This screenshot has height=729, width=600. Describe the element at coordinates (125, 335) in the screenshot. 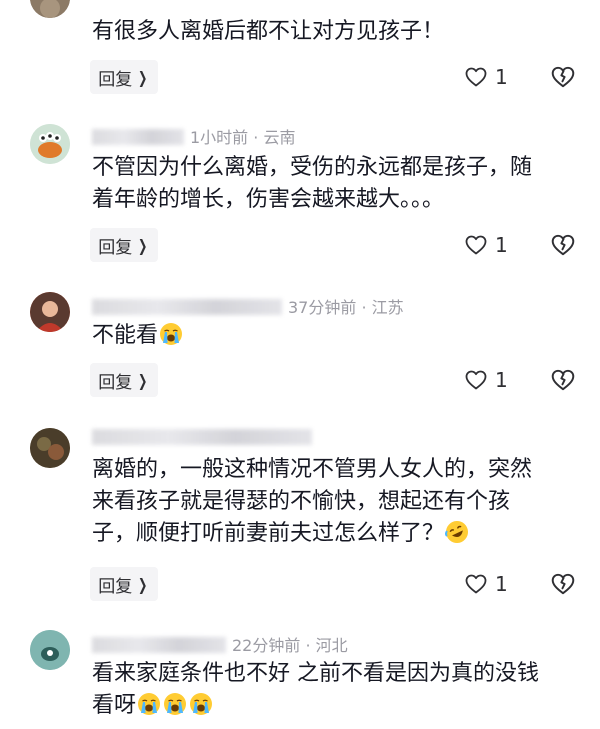

I see `comment-text-line: 不能看` at that location.